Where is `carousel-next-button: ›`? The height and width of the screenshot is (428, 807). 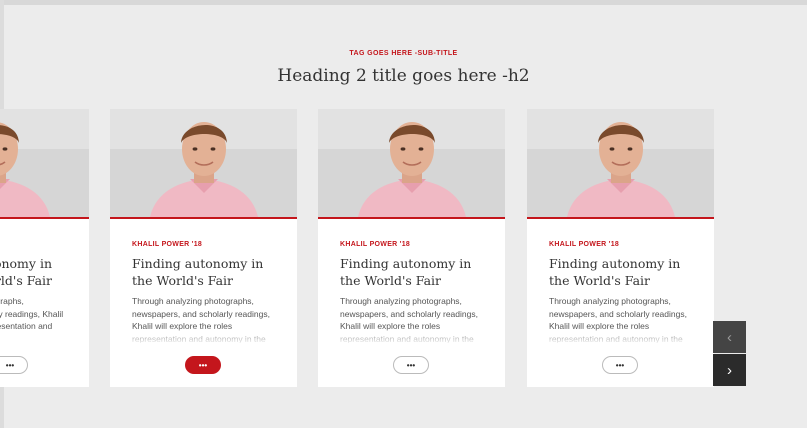
carousel-next-button: › is located at coordinates (729, 370).